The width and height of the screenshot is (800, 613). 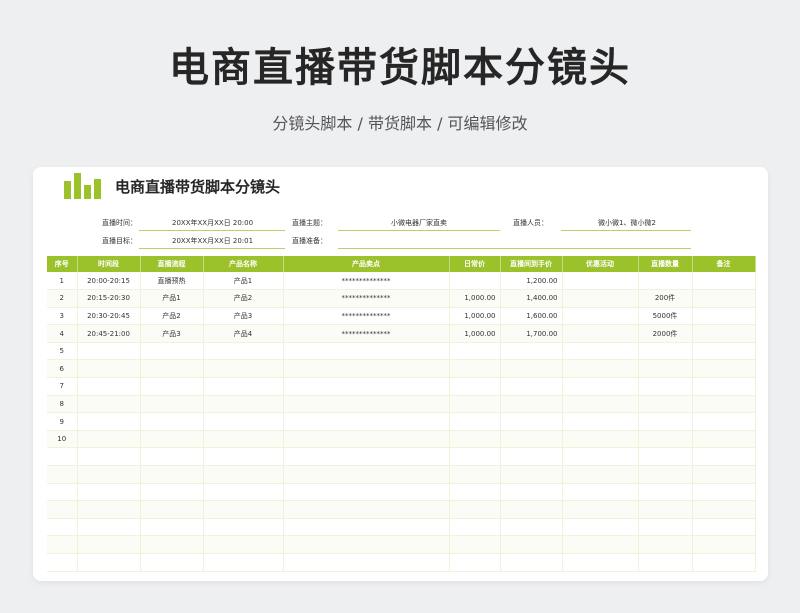 What do you see at coordinates (531, 298) in the screenshot?
I see `table-cell-col-live-price: 1,400.00` at bounding box center [531, 298].